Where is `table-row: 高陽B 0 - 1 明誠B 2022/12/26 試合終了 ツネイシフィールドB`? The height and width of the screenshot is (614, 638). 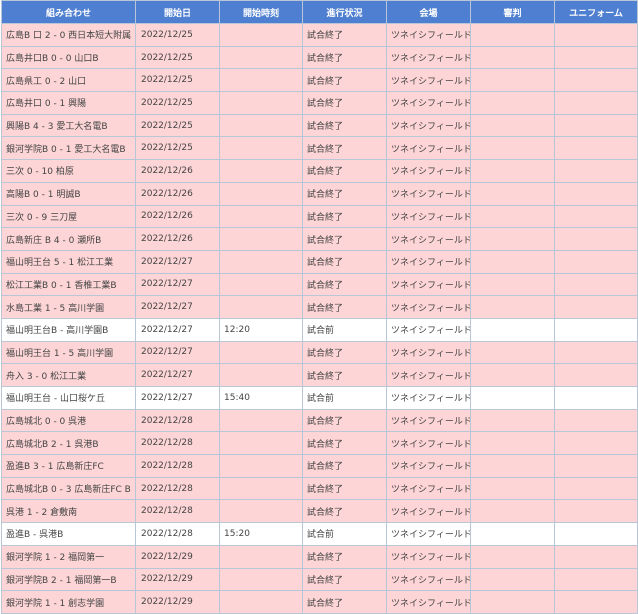
table-row: 高陽B 0 - 1 明誠B 2022/12/26 試合終了 ツネイシフィールドB is located at coordinates (319, 193).